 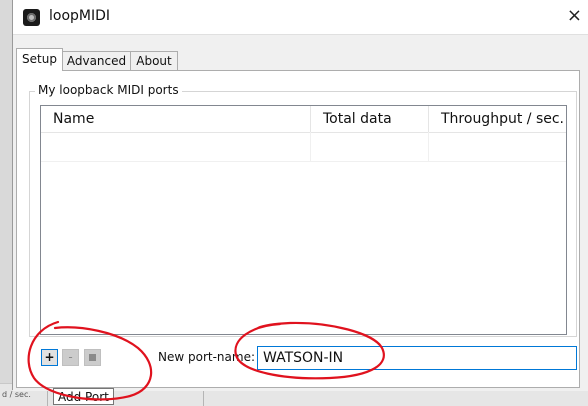 What do you see at coordinates (206, 357) in the screenshot?
I see `new-port-name-label: New port-name:` at bounding box center [206, 357].